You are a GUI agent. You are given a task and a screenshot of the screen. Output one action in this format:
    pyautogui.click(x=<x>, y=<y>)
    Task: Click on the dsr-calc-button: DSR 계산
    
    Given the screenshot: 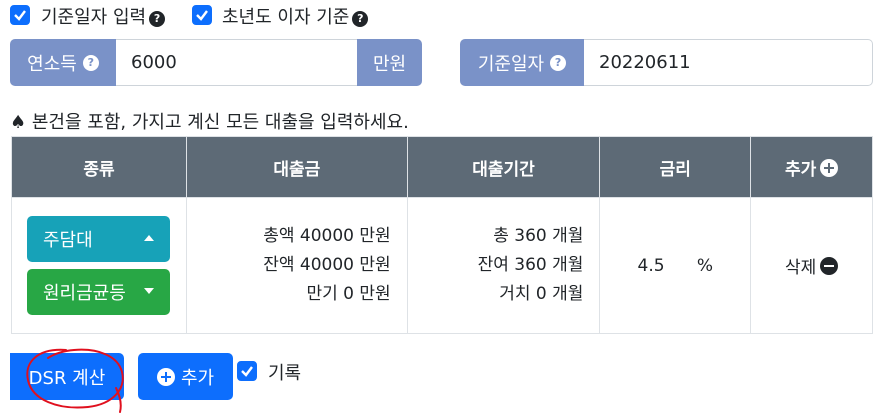 What is the action you would take?
    pyautogui.click(x=67, y=376)
    